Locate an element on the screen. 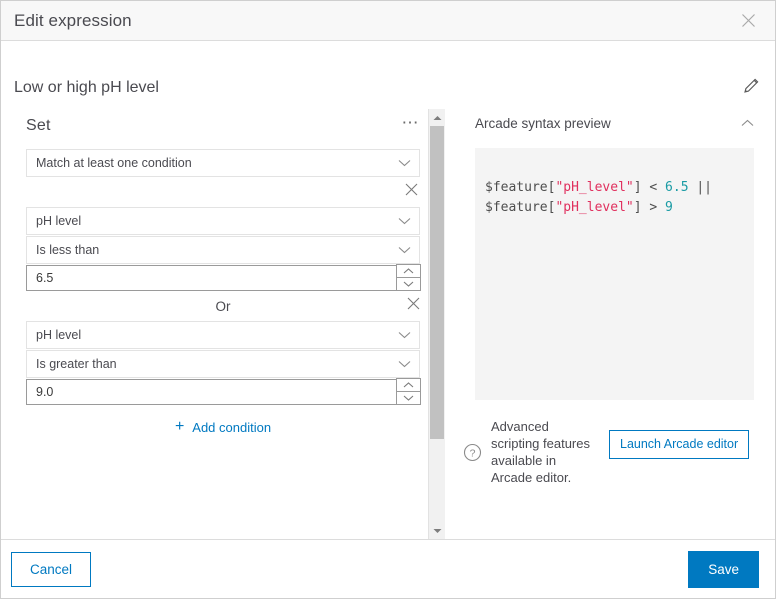 This screenshot has width=776, height=599. chevron-up-icon is located at coordinates (747, 123).